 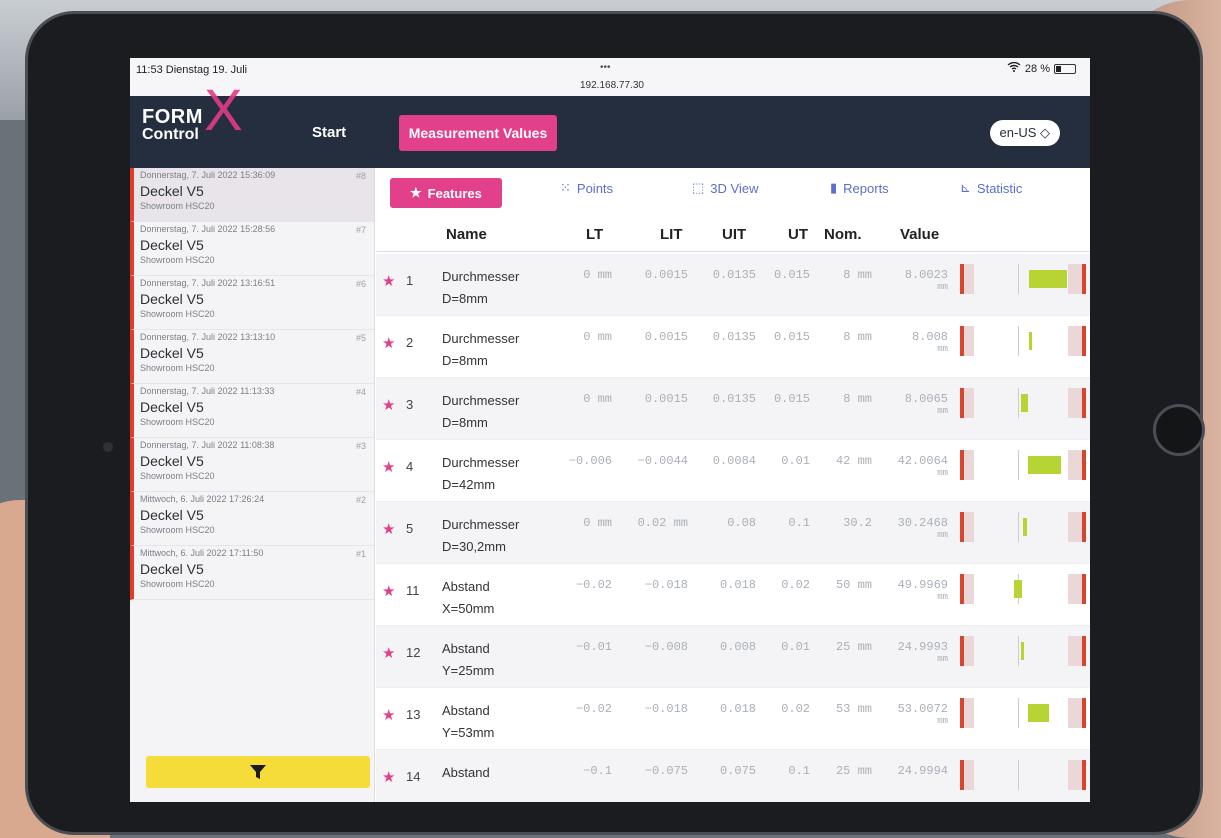 I want to click on cell-ut: 0.015, so click(x=791, y=399).